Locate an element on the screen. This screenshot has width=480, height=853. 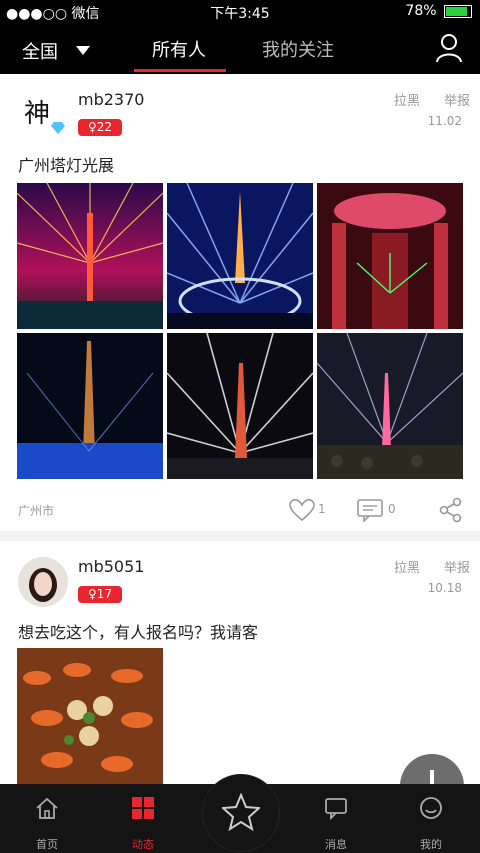
level-badge: ♀17 is located at coordinates (100, 594).